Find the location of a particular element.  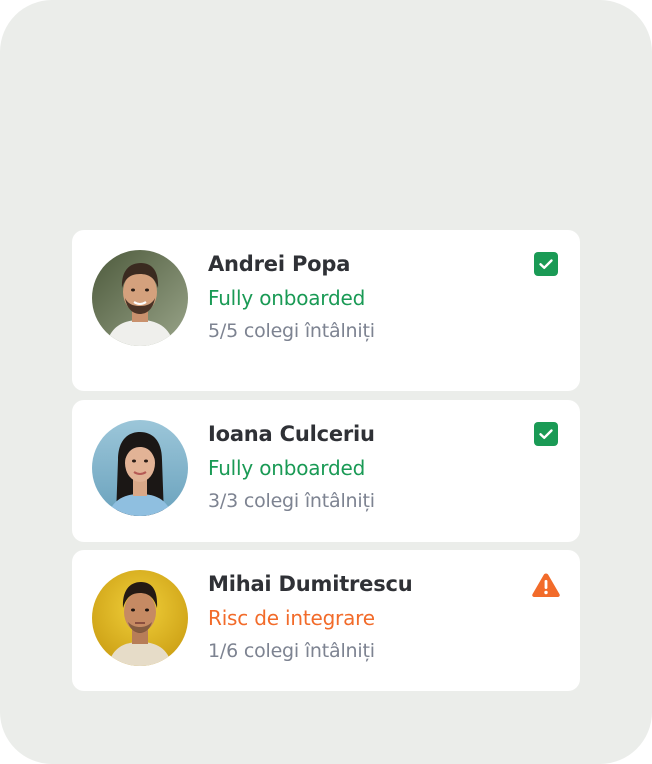

onboarding-status: Risc de integrare is located at coordinates (291, 618).